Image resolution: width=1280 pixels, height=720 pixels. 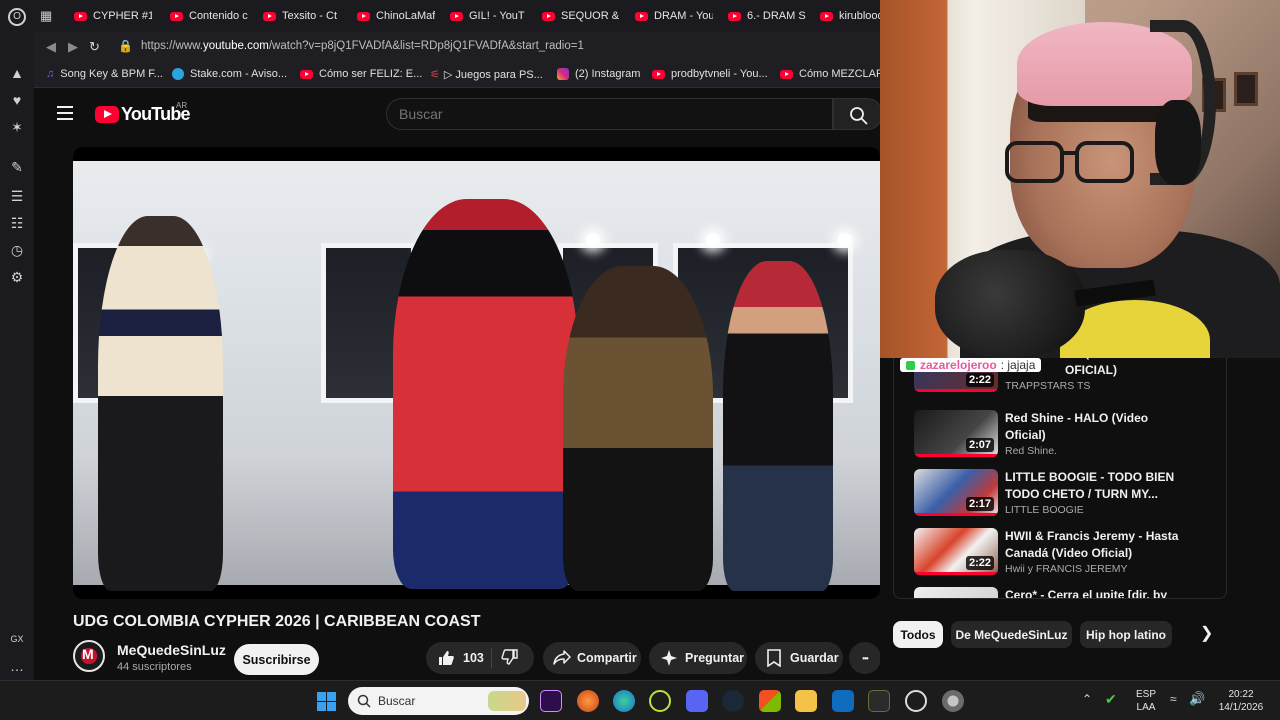 I want to click on channel-subscriber-count: 44 suscriptores, so click(x=154, y=667).